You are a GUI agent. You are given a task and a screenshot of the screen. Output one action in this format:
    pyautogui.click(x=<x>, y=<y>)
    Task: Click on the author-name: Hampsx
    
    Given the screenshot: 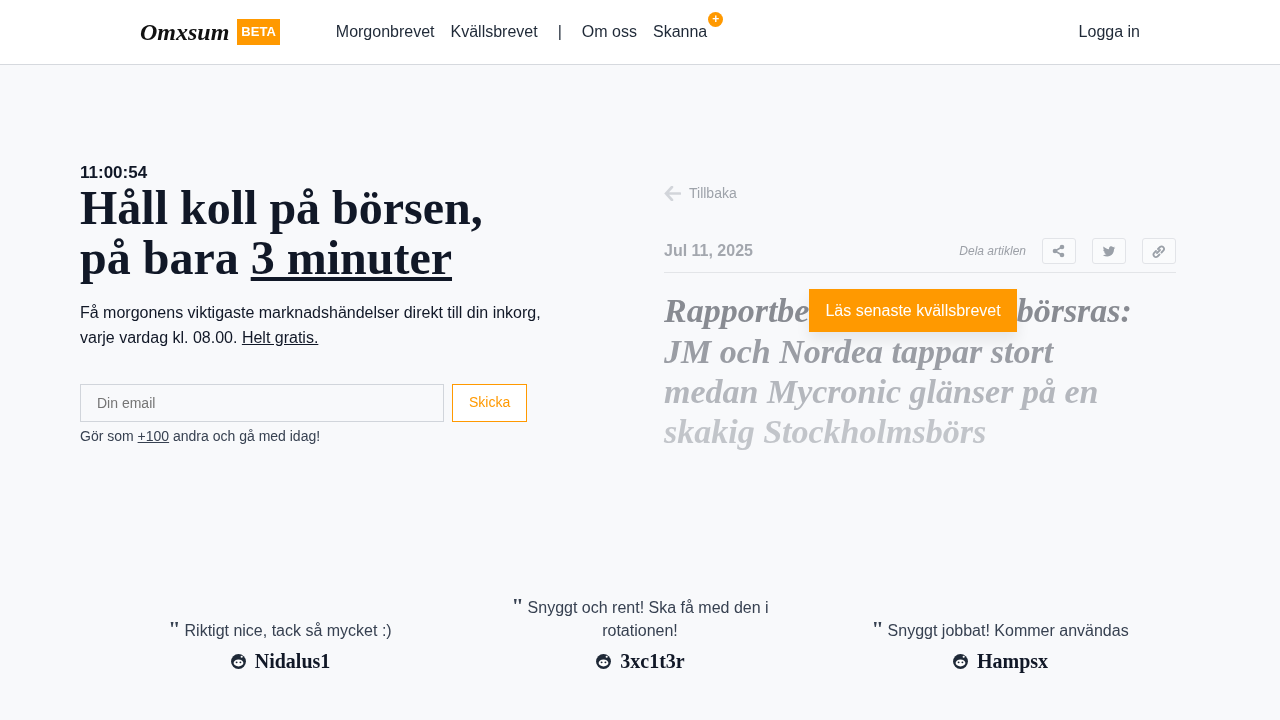 What is the action you would take?
    pyautogui.click(x=1012, y=662)
    